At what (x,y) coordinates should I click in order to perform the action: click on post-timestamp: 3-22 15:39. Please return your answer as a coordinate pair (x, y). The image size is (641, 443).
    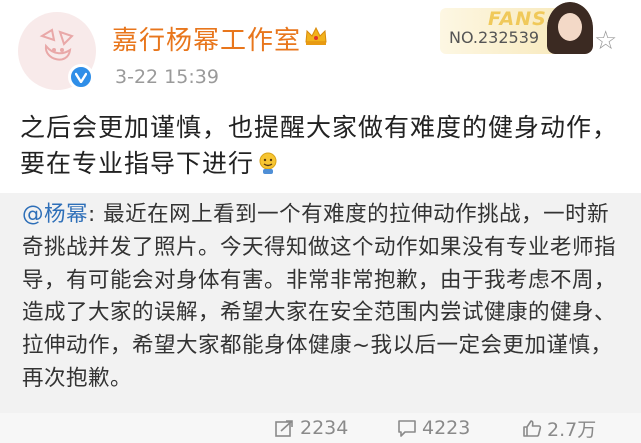
    Looking at the image, I should click on (167, 77).